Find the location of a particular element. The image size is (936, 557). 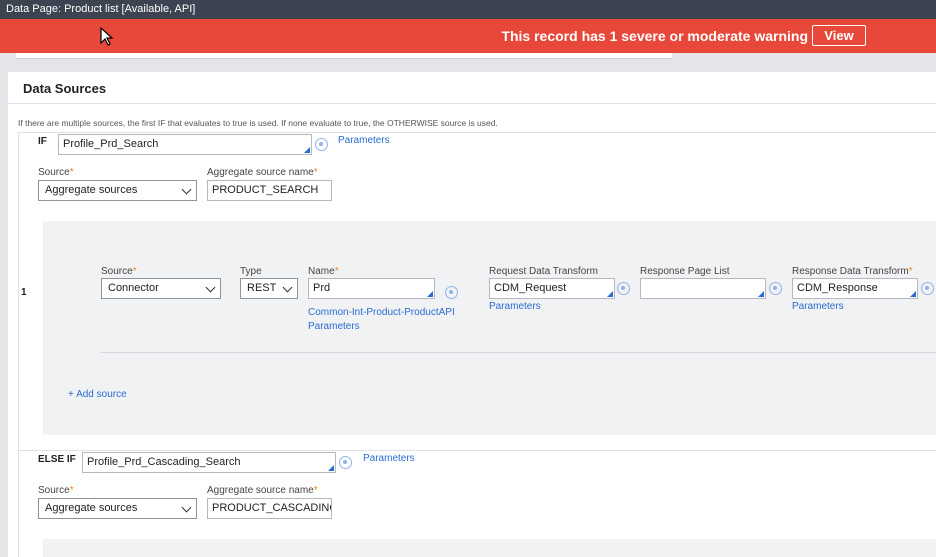

agg-name-label: Aggregate source name* is located at coordinates (262, 172).